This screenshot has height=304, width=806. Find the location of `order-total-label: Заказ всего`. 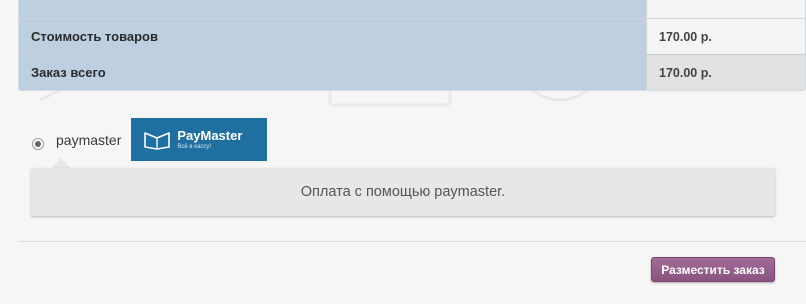

order-total-label: Заказ всего is located at coordinates (333, 72).